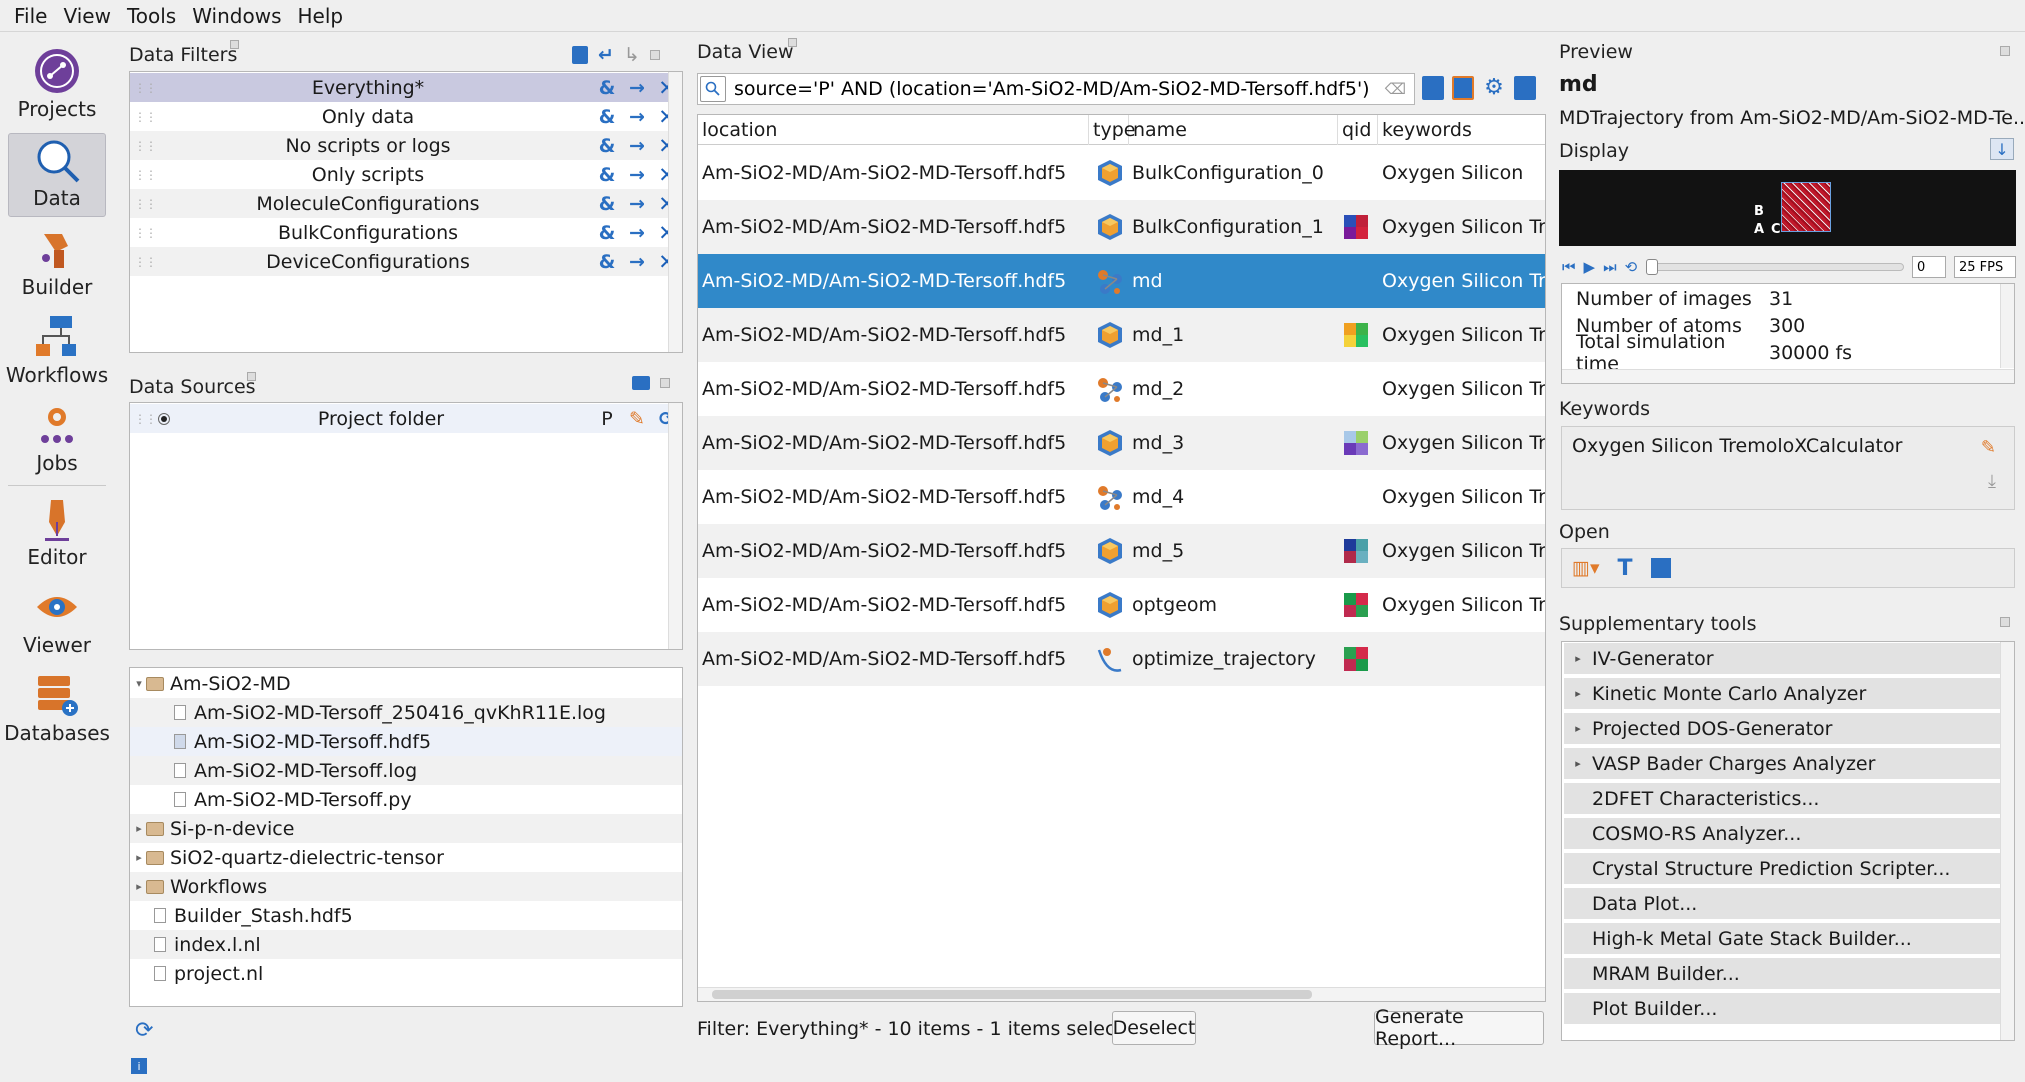 This screenshot has width=2025, height=1082. I want to click on app-databases-button: Databases, so click(57, 711).